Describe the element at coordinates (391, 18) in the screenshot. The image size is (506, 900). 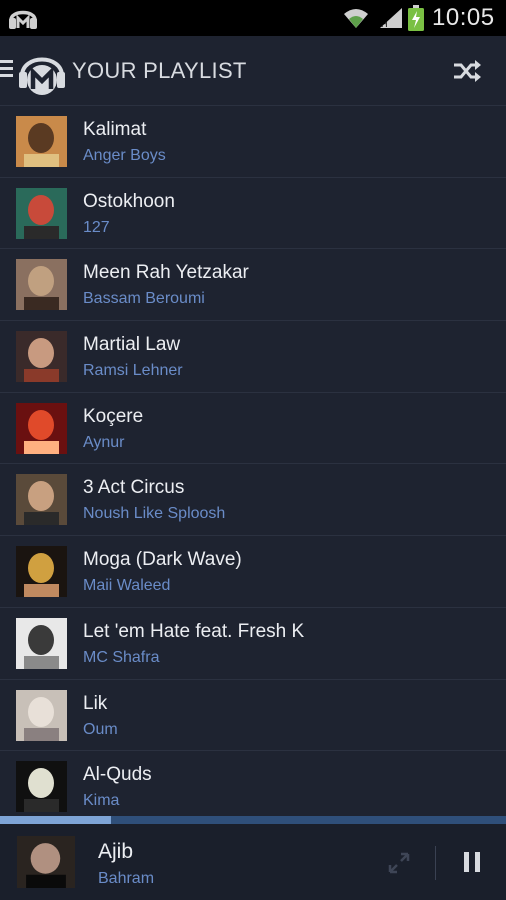
I see `signal-icon: H` at that location.